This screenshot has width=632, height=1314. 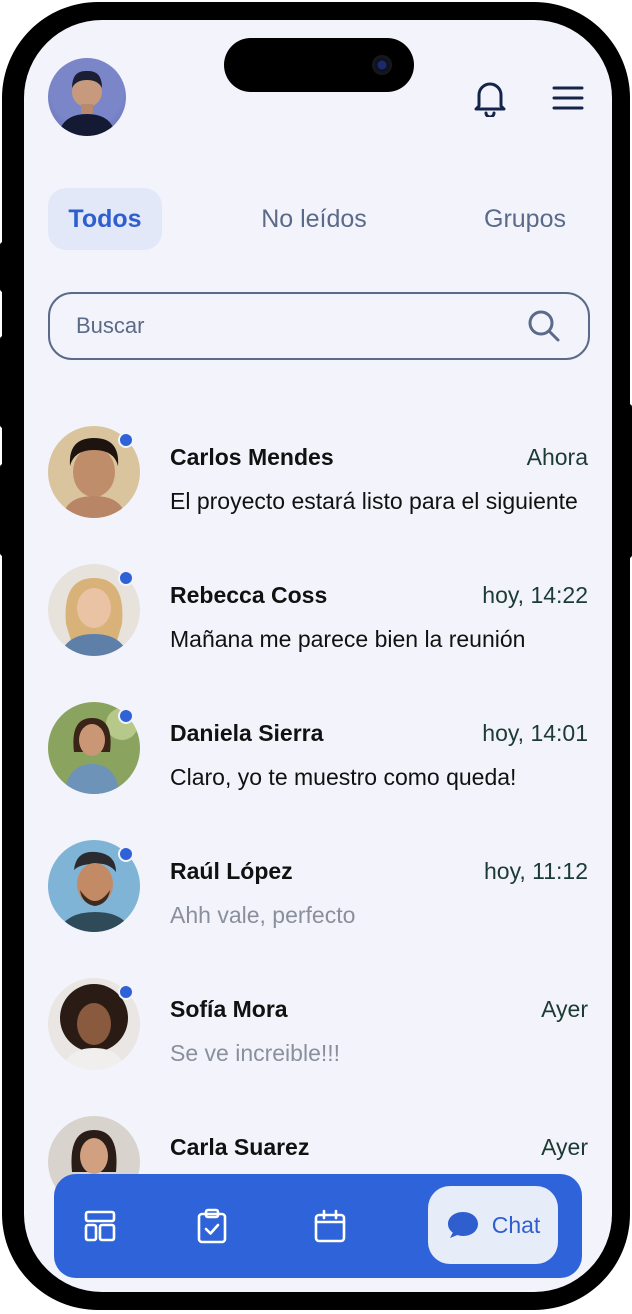 I want to click on hamburger-menu-icon, so click(x=568, y=98).